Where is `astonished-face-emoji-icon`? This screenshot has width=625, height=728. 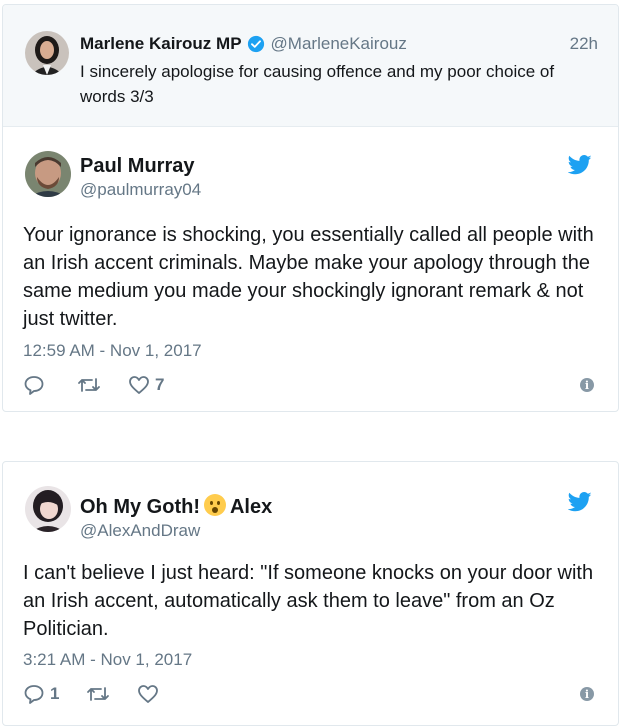 astonished-face-emoji-icon is located at coordinates (214, 505).